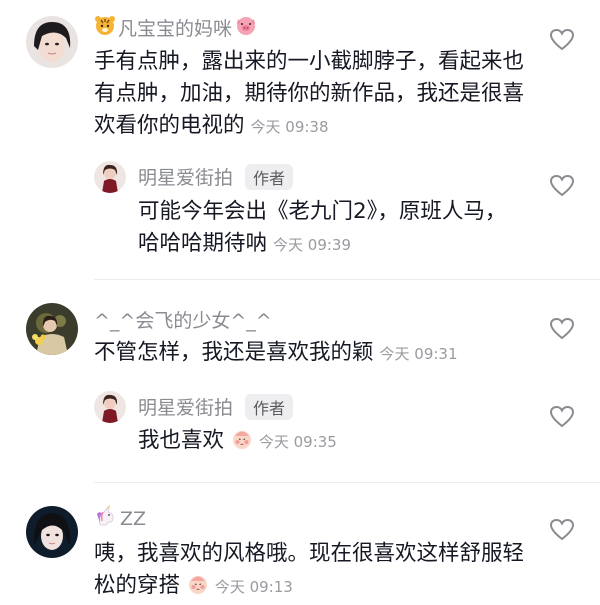  Describe the element at coordinates (181, 440) in the screenshot. I see `reply-text: 我也喜欢` at that location.